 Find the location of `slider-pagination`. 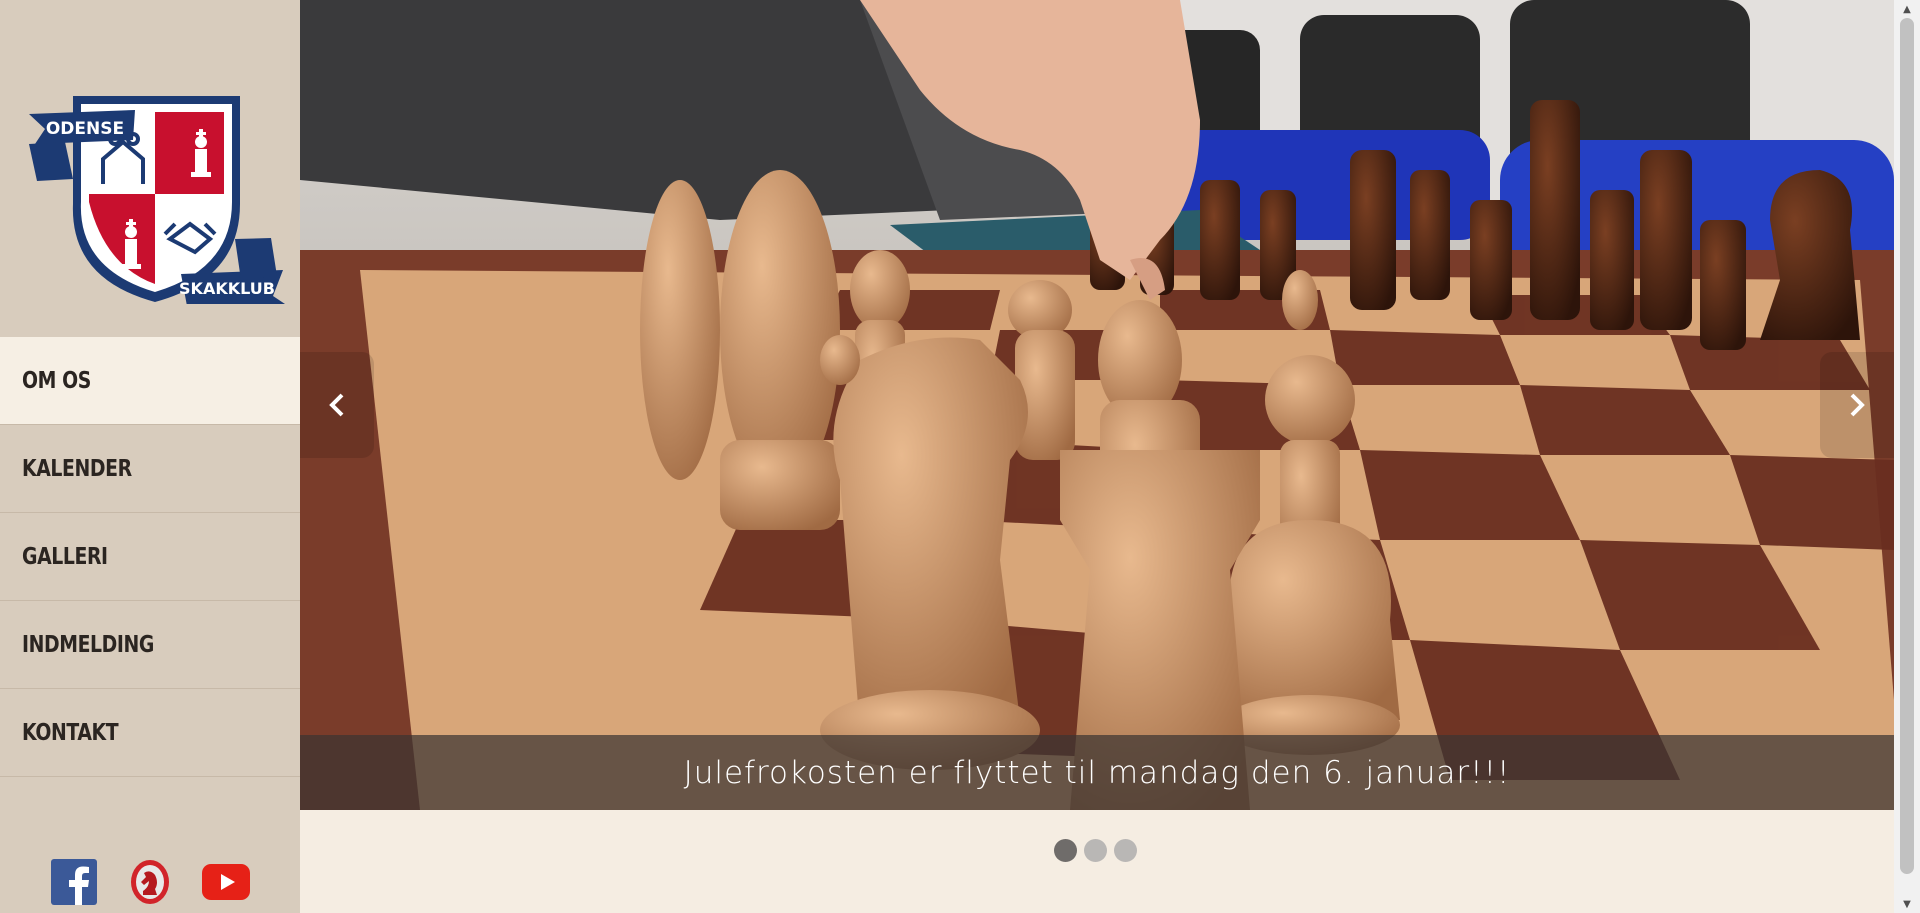

slider-pagination is located at coordinates (1095, 850).